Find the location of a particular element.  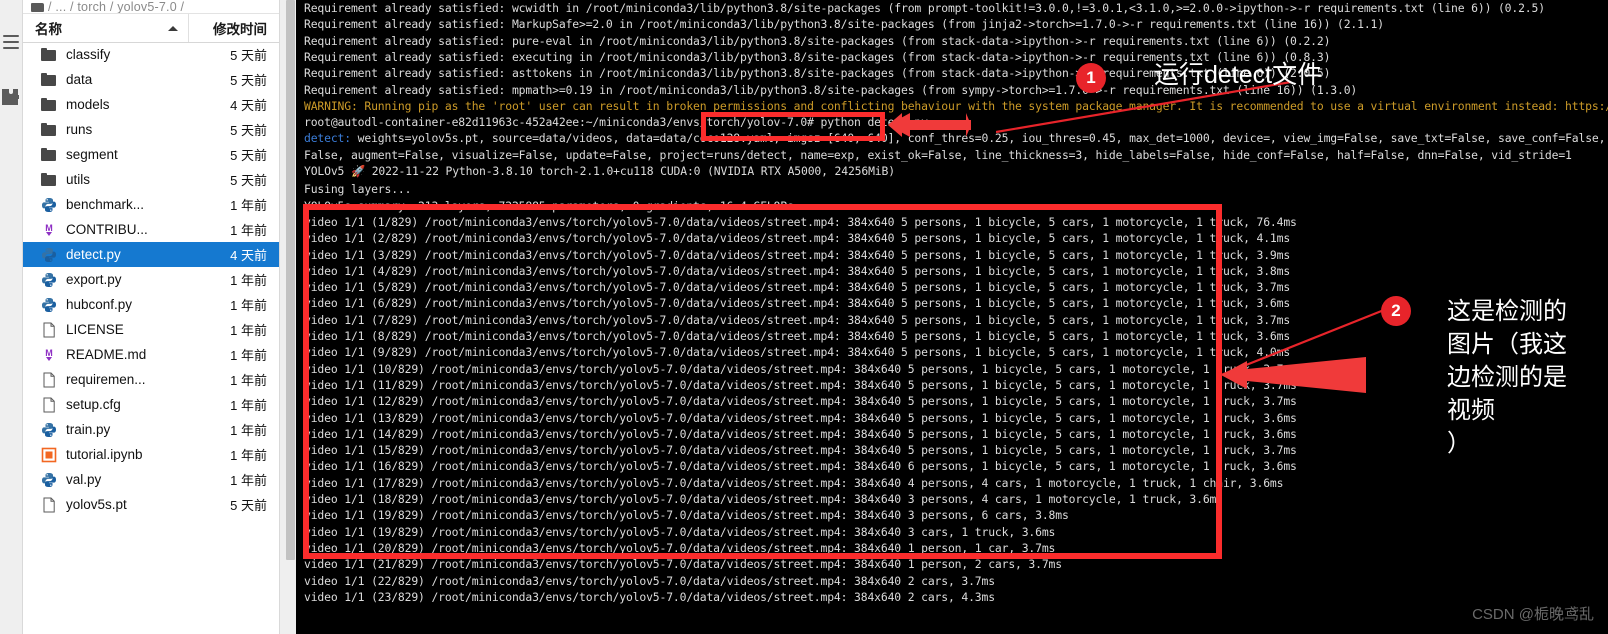

file-modified-time: 4 天前 is located at coordinates (248, 255).